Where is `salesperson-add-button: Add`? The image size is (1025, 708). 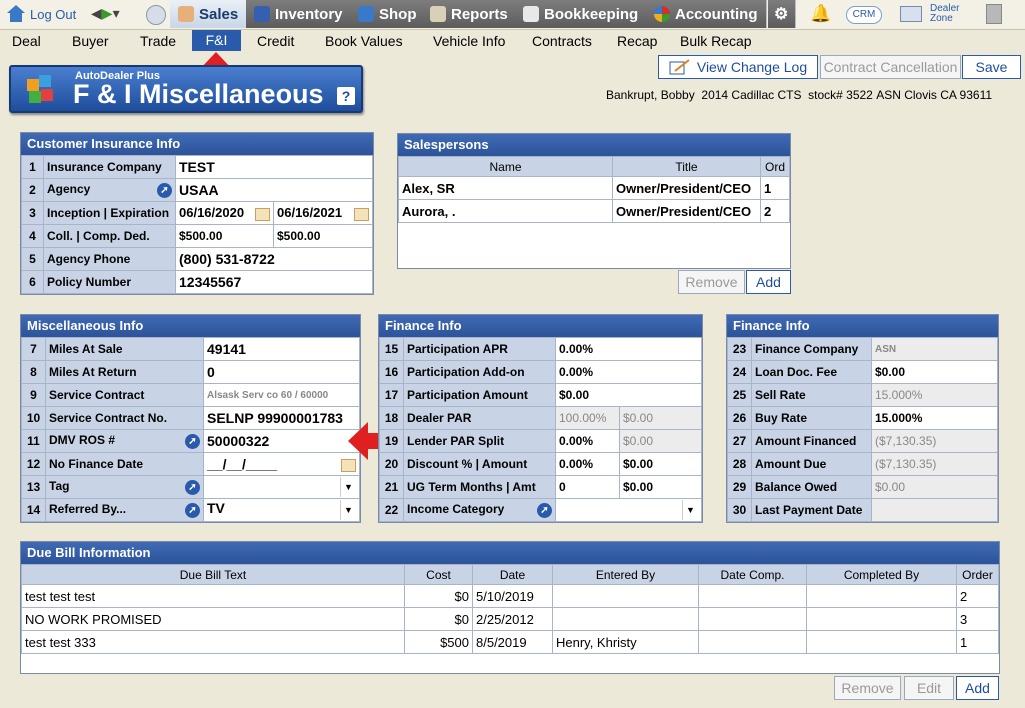
salesperson-add-button: Add is located at coordinates (768, 282).